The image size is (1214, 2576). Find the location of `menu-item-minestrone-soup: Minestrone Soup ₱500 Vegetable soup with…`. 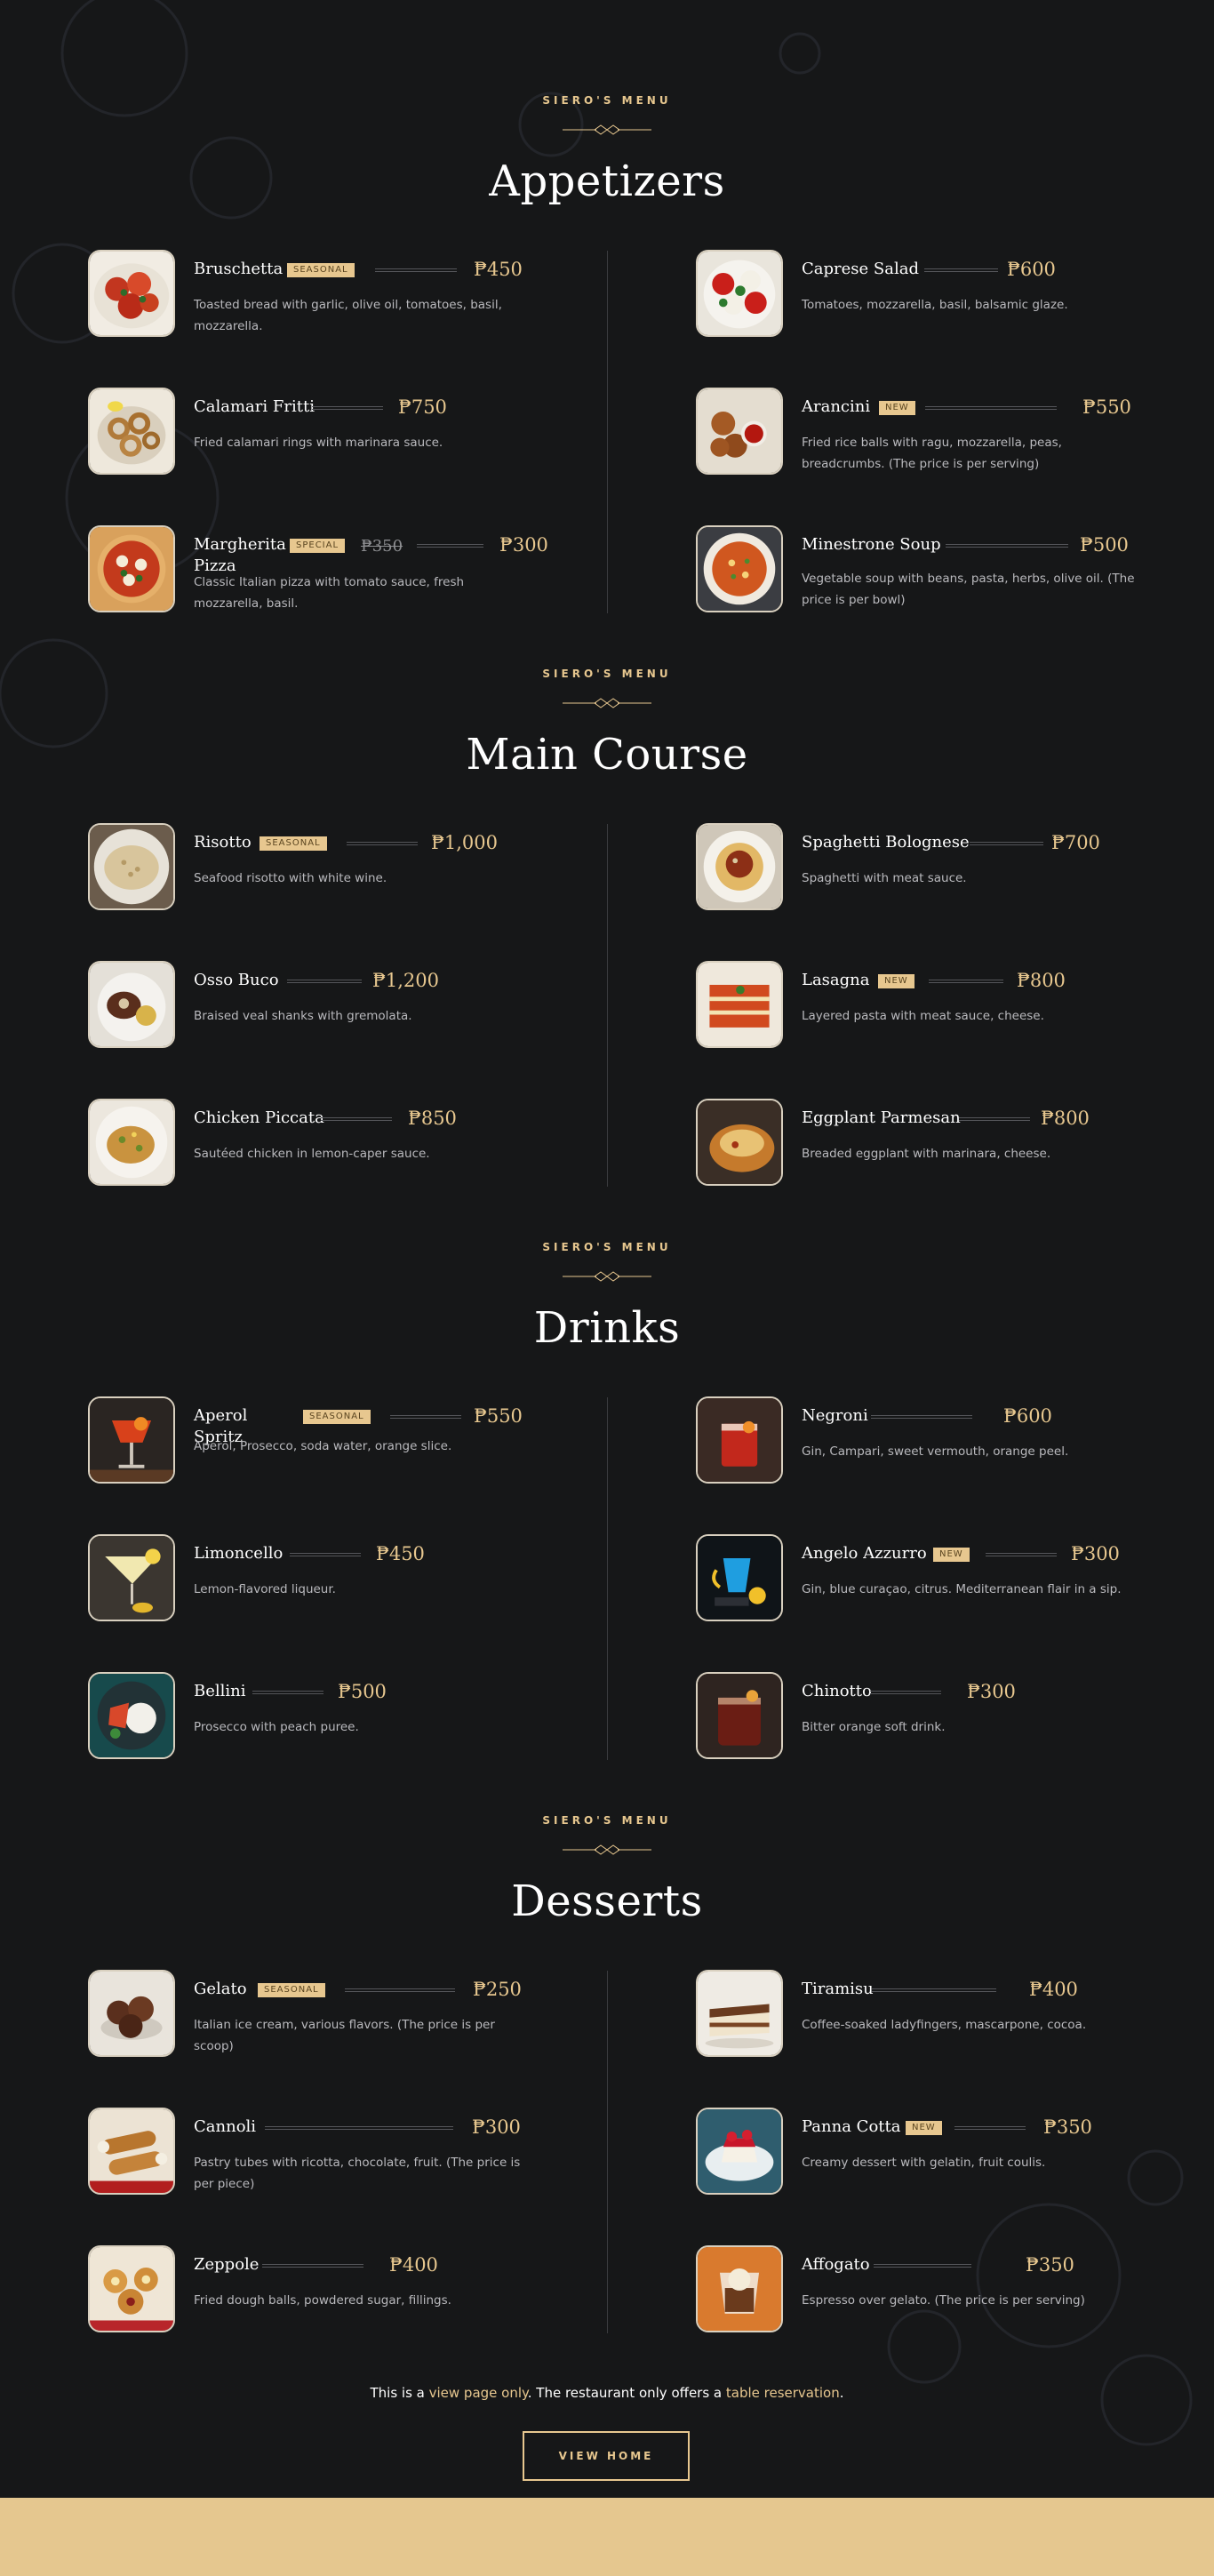

menu-item-minestrone-soup: Minestrone Soup ₱500 Vegetable soup with… is located at coordinates (945, 574).